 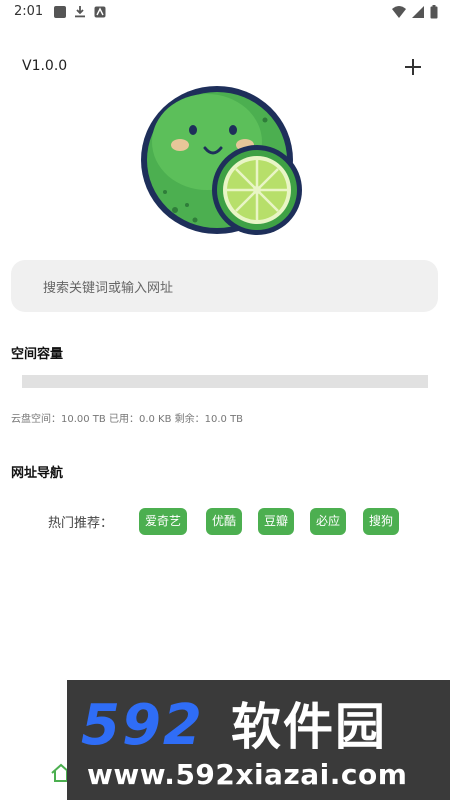 What do you see at coordinates (309, 726) in the screenshot?
I see `svg-text: 软件园` at bounding box center [309, 726].